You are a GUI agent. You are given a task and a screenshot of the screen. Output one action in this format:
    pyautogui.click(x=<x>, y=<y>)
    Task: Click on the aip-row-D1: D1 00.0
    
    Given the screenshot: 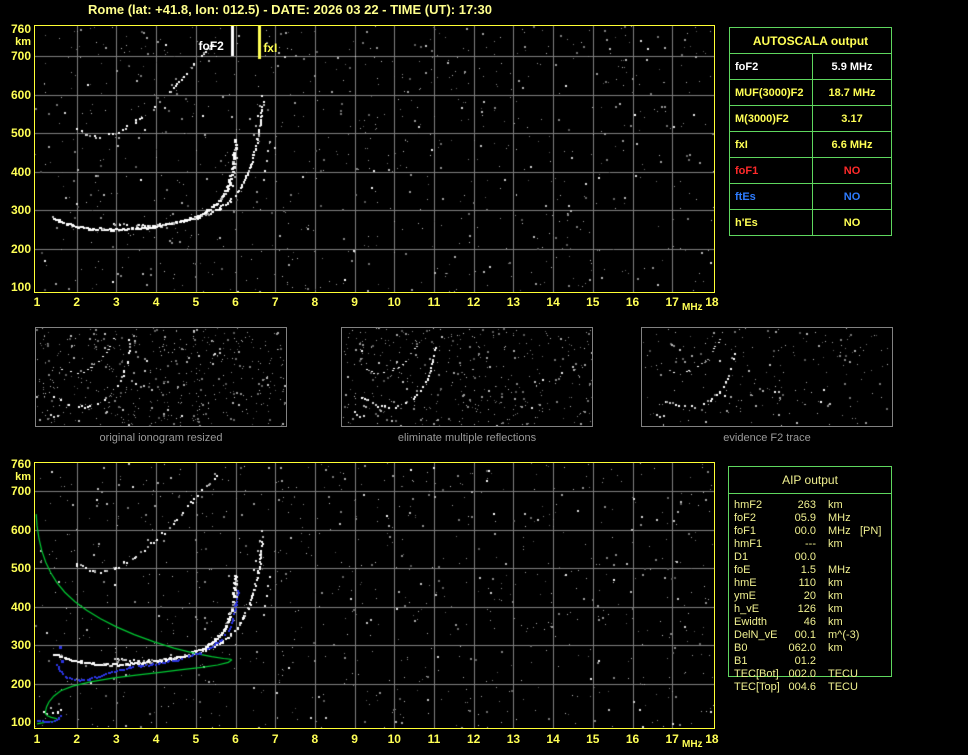 What is the action you would take?
    pyautogui.click(x=813, y=557)
    